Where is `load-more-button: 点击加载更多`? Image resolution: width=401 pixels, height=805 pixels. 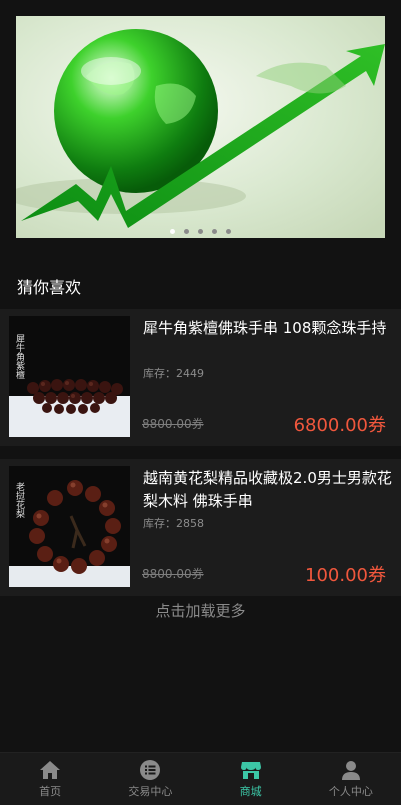 load-more-button: 点击加载更多 is located at coordinates (200, 610).